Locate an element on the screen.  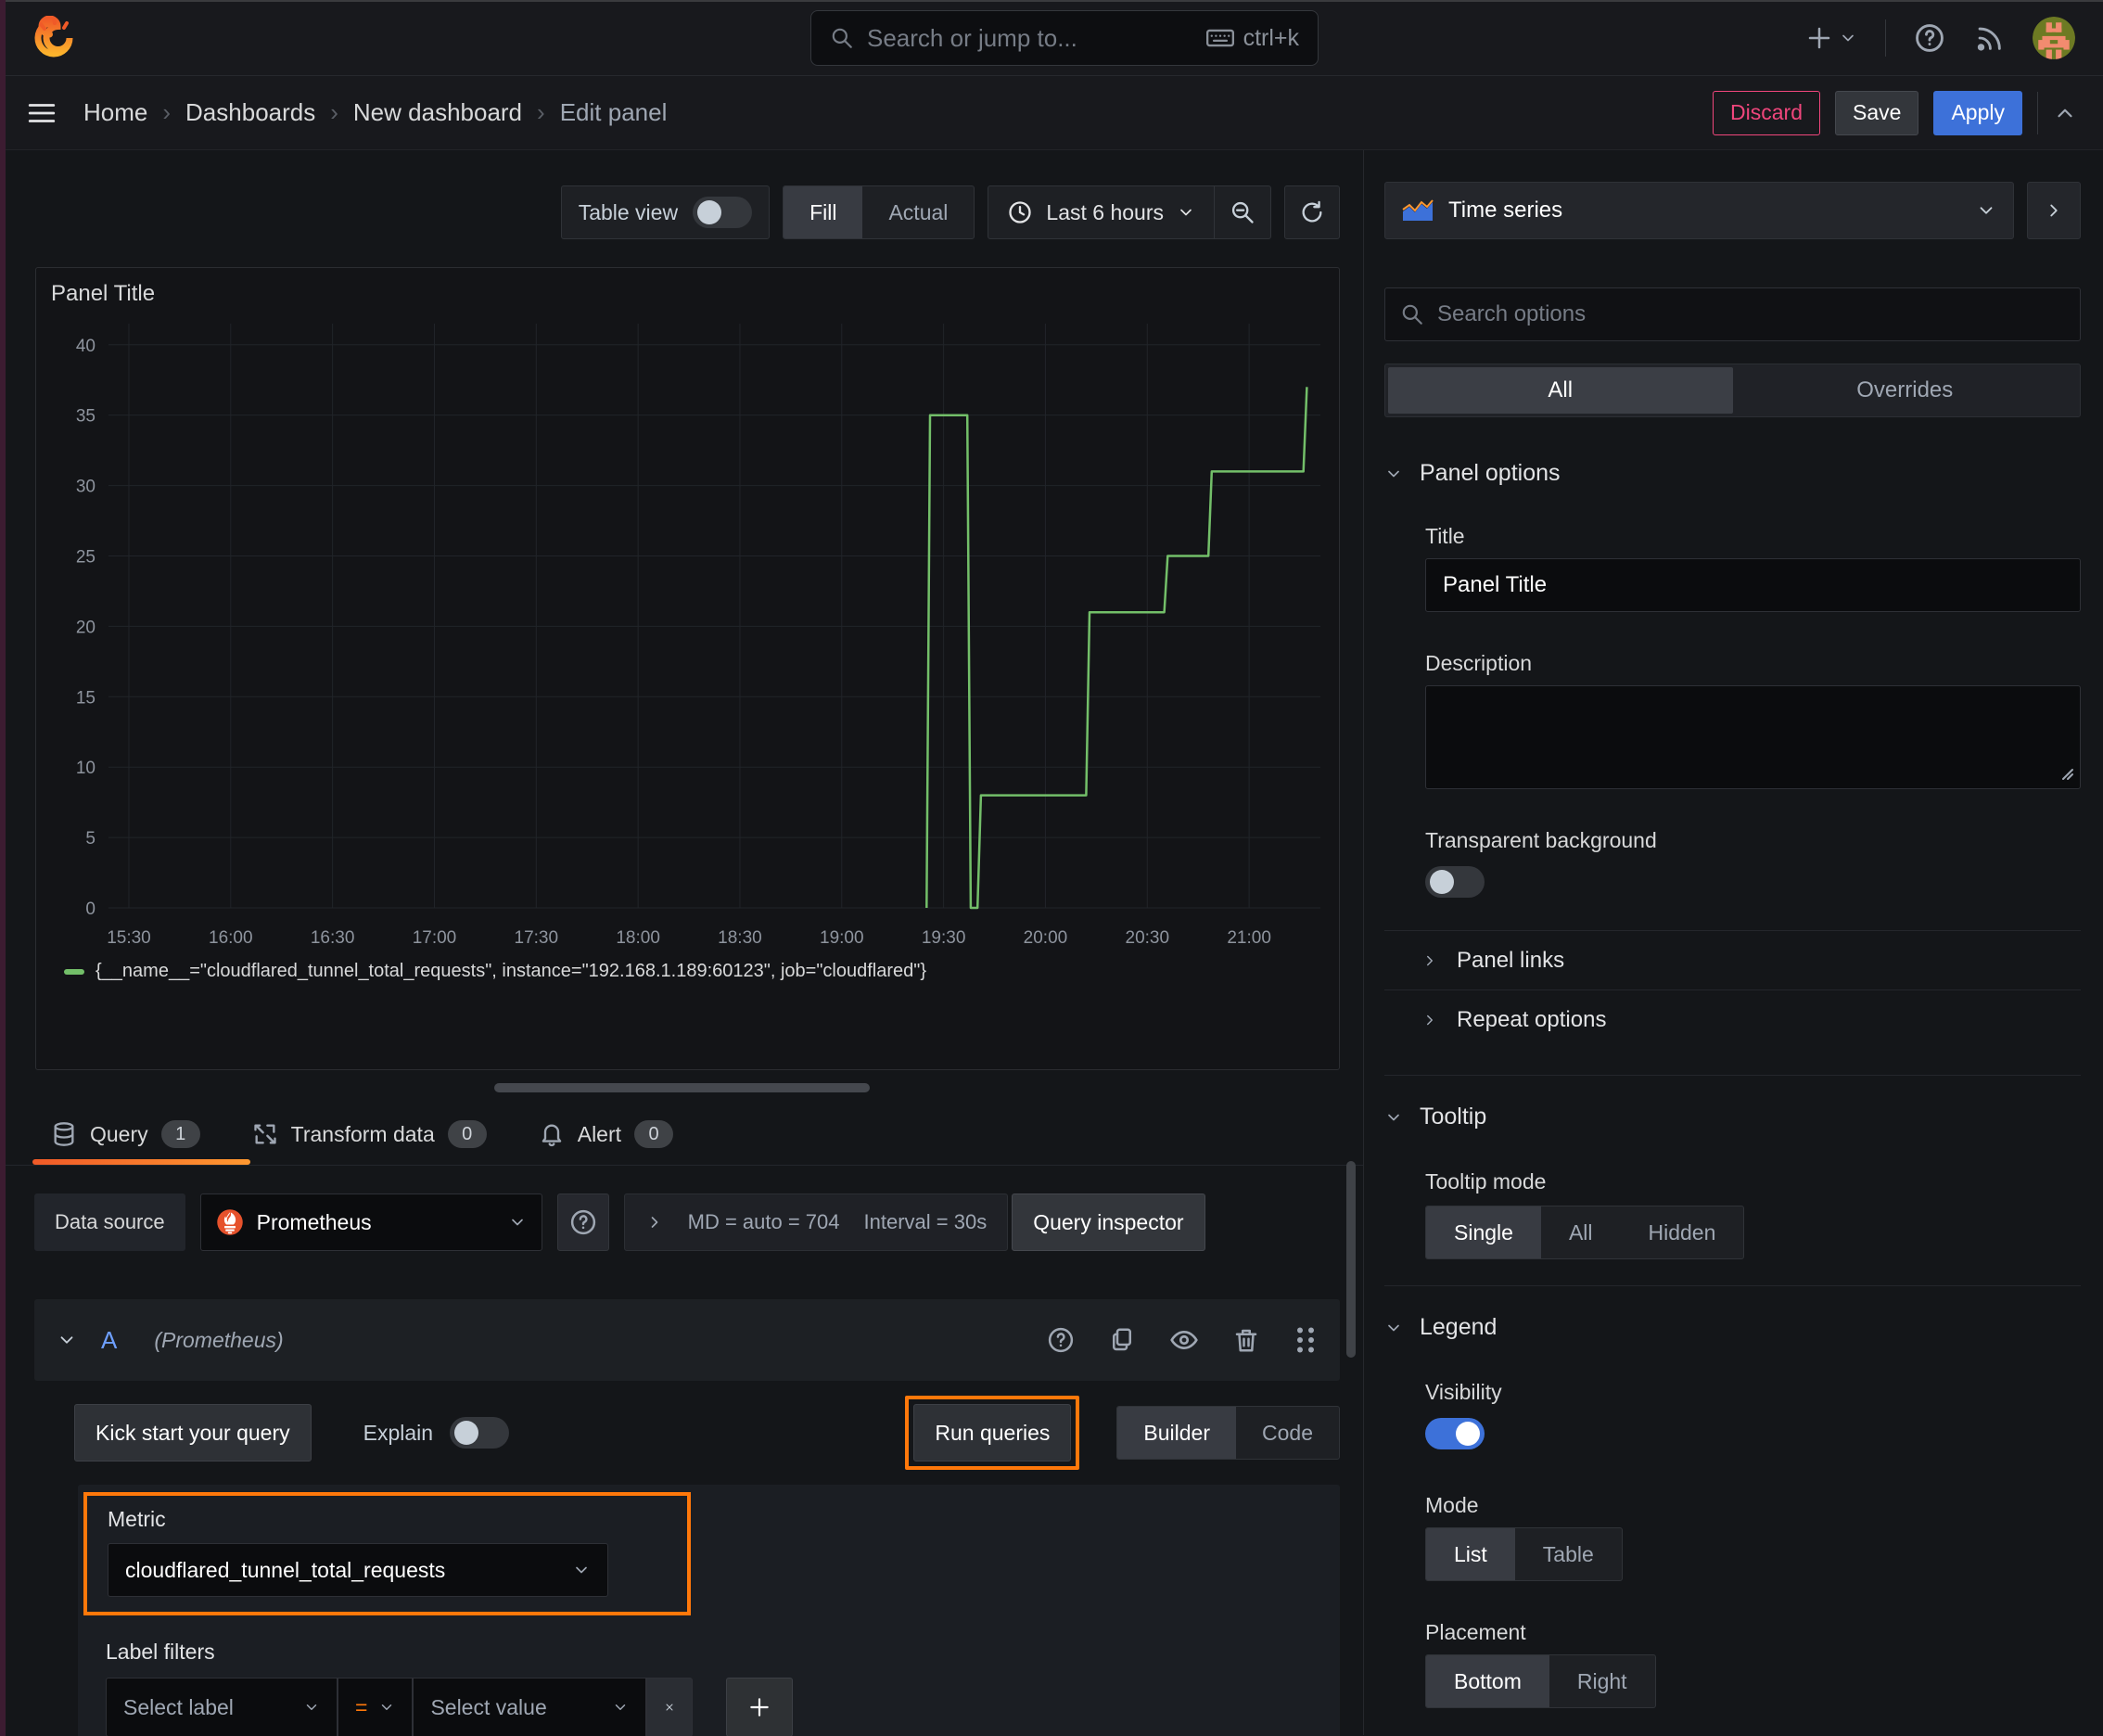
panel-title-input is located at coordinates (1753, 585).